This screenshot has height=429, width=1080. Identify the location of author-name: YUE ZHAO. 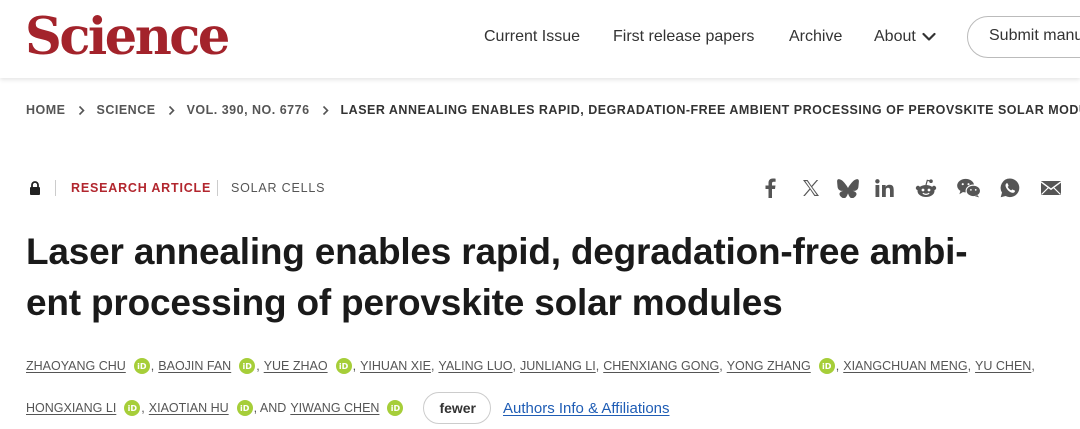
(296, 366).